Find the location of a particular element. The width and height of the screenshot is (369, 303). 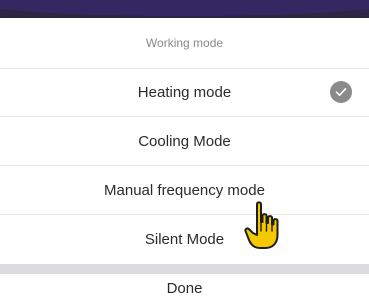

done-button: Done is located at coordinates (184, 288).